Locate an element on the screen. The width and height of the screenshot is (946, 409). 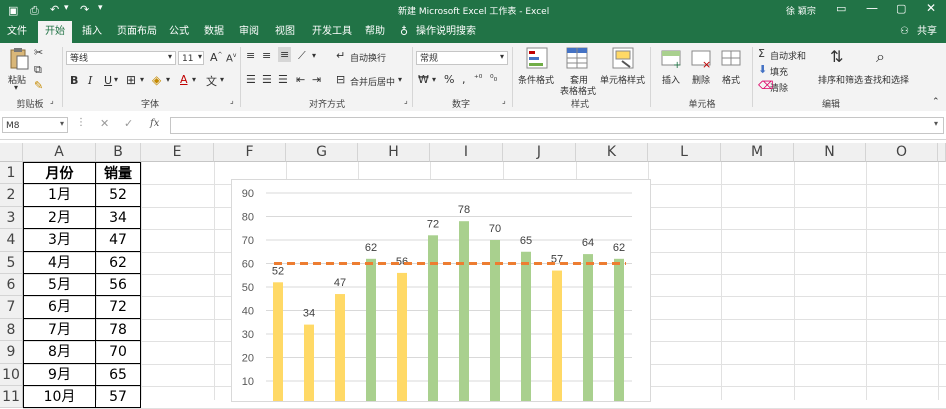
tab-view: 视图 is located at coordinates (285, 32).